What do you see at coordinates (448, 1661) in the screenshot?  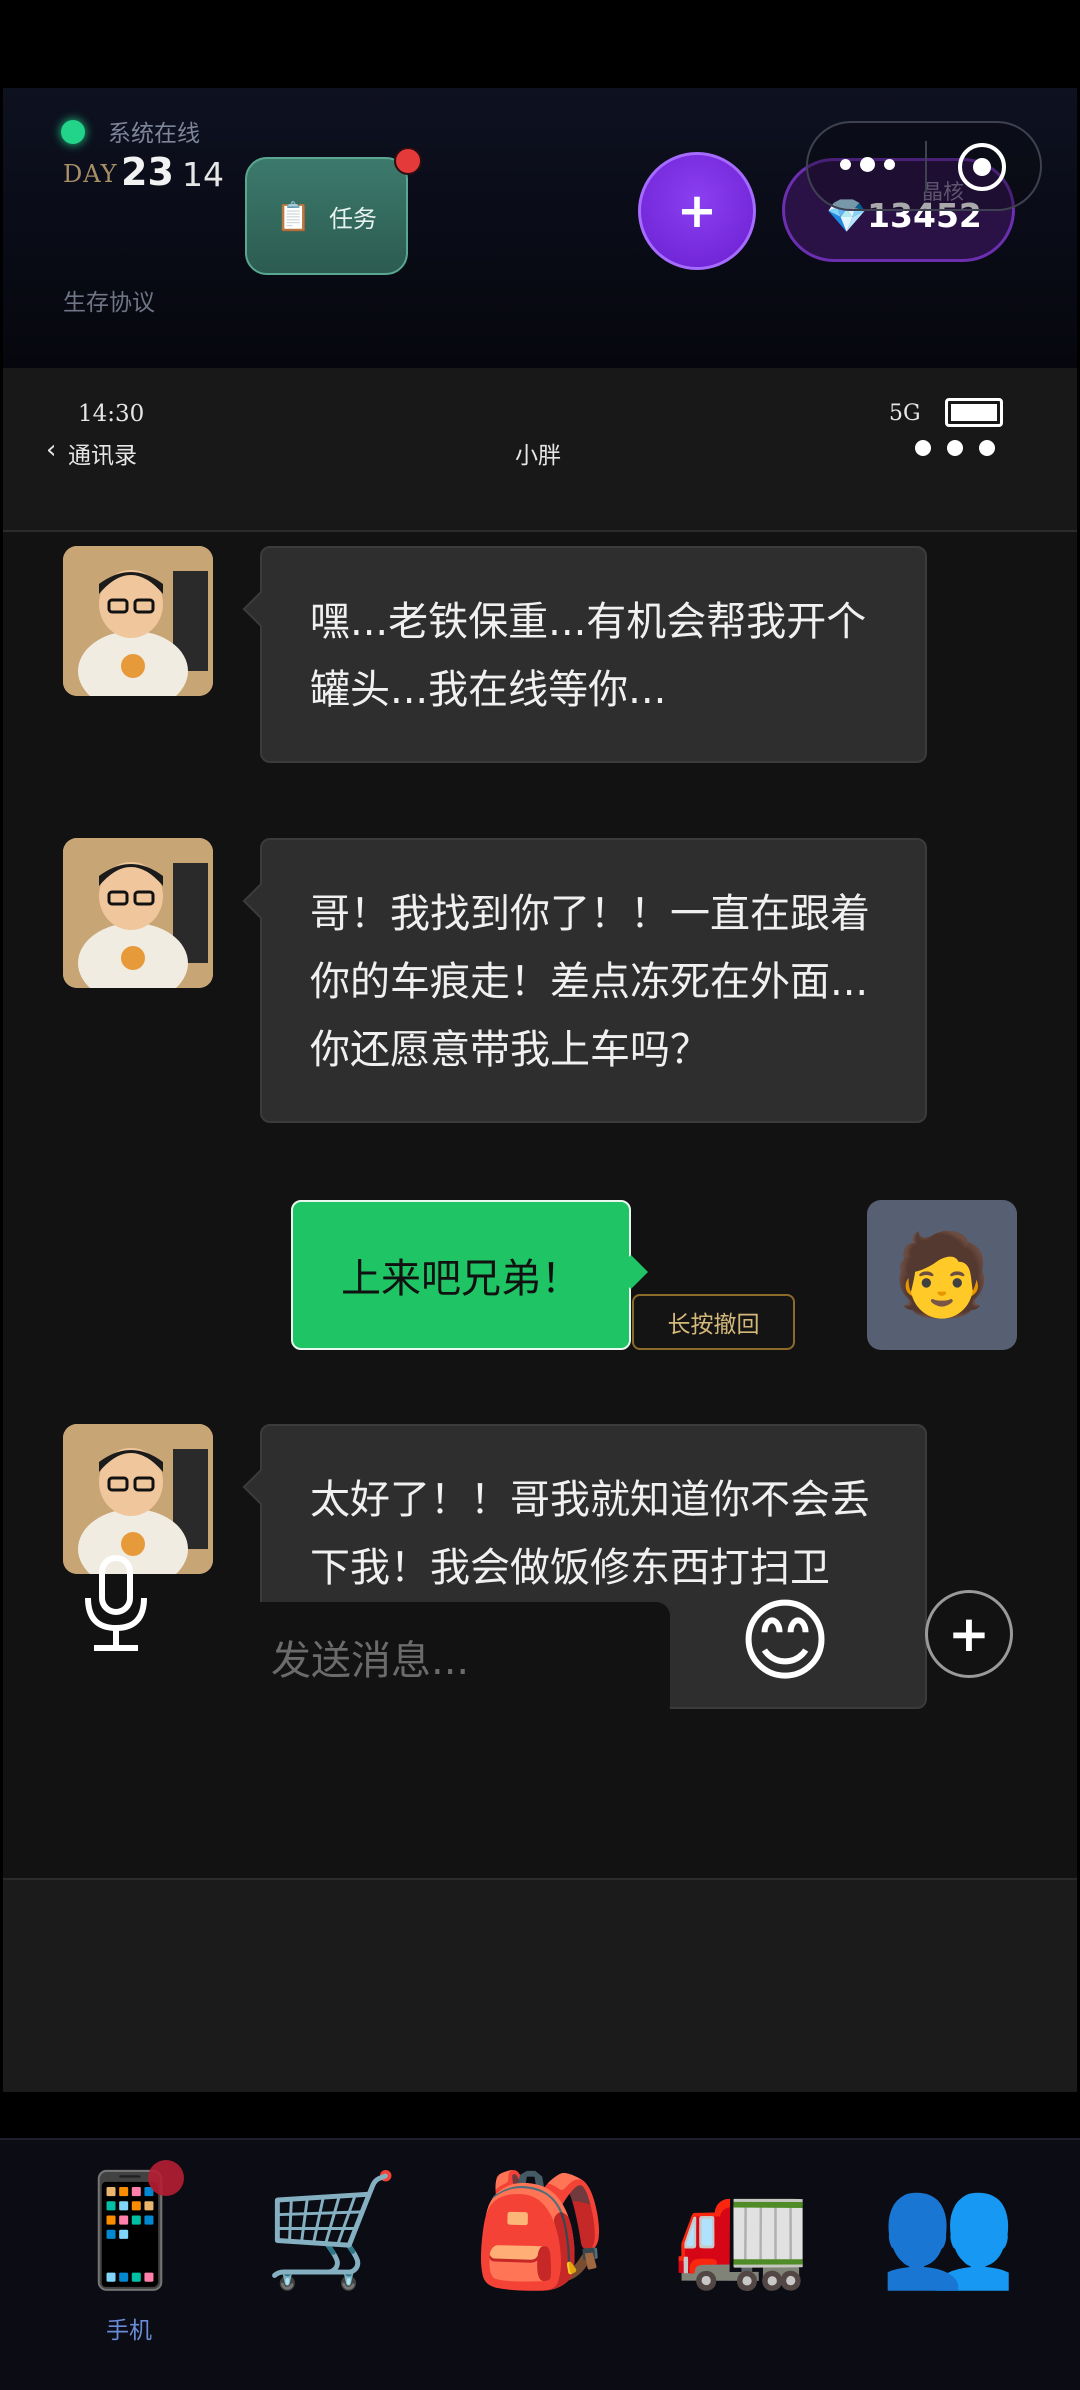 I see `message-input` at bounding box center [448, 1661].